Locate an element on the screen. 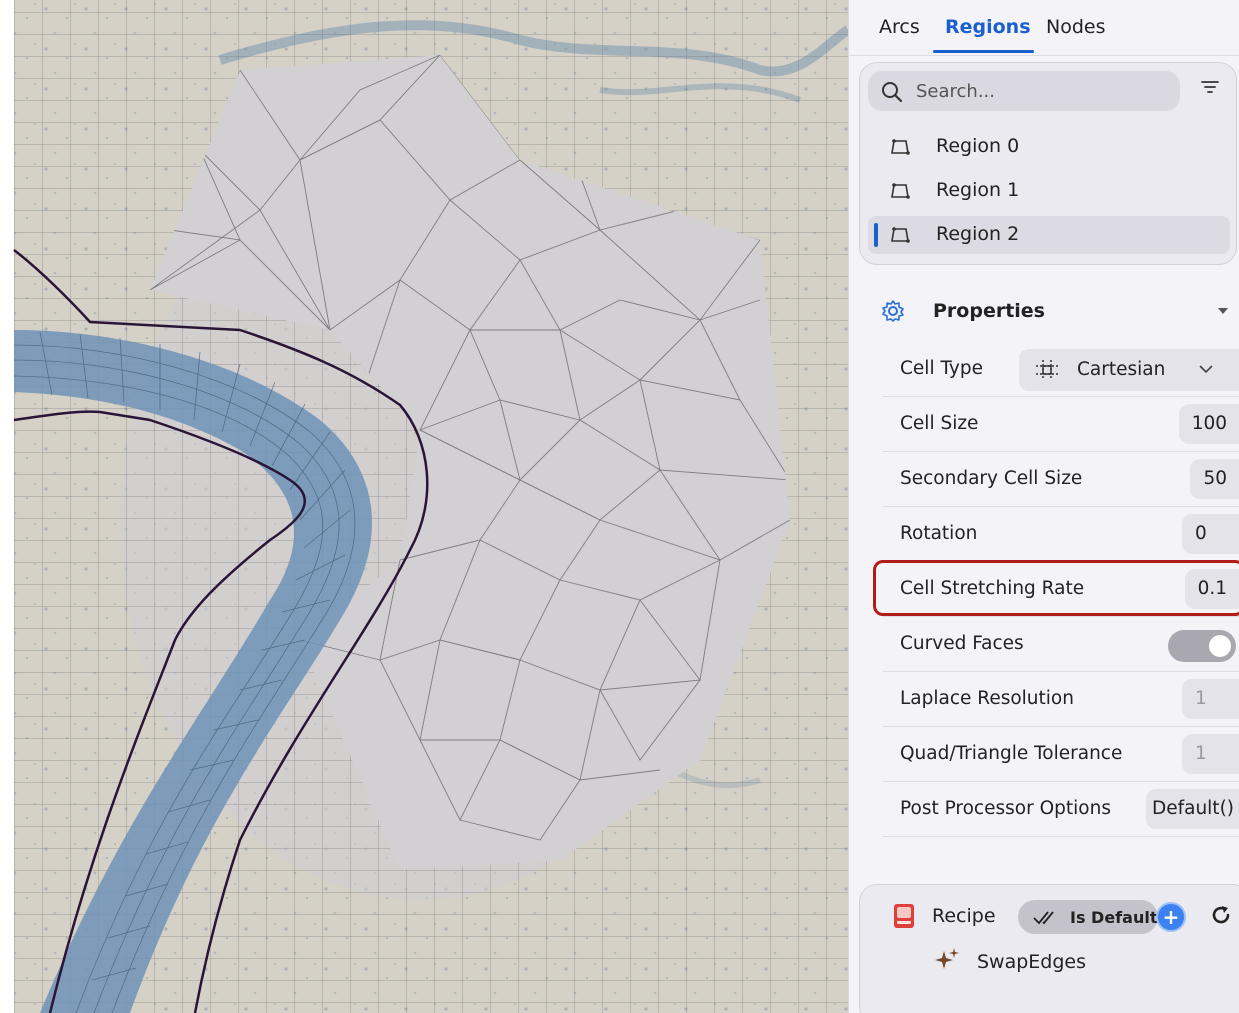 The image size is (1239, 1013). property-label: Quad/Triangle Tolerance is located at coordinates (1011, 753).